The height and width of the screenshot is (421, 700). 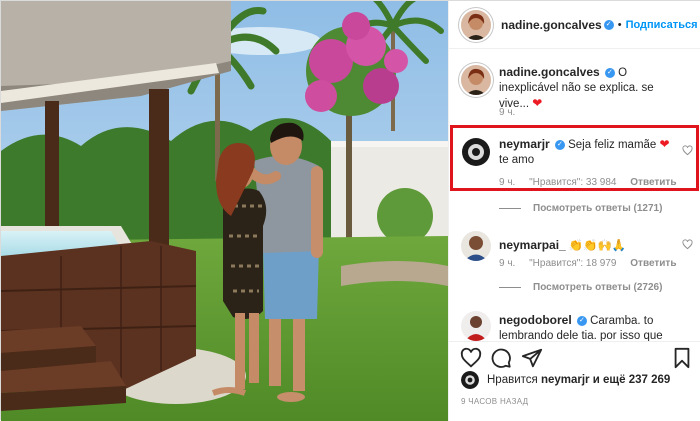 I want to click on heart-icon, so click(x=471, y=358).